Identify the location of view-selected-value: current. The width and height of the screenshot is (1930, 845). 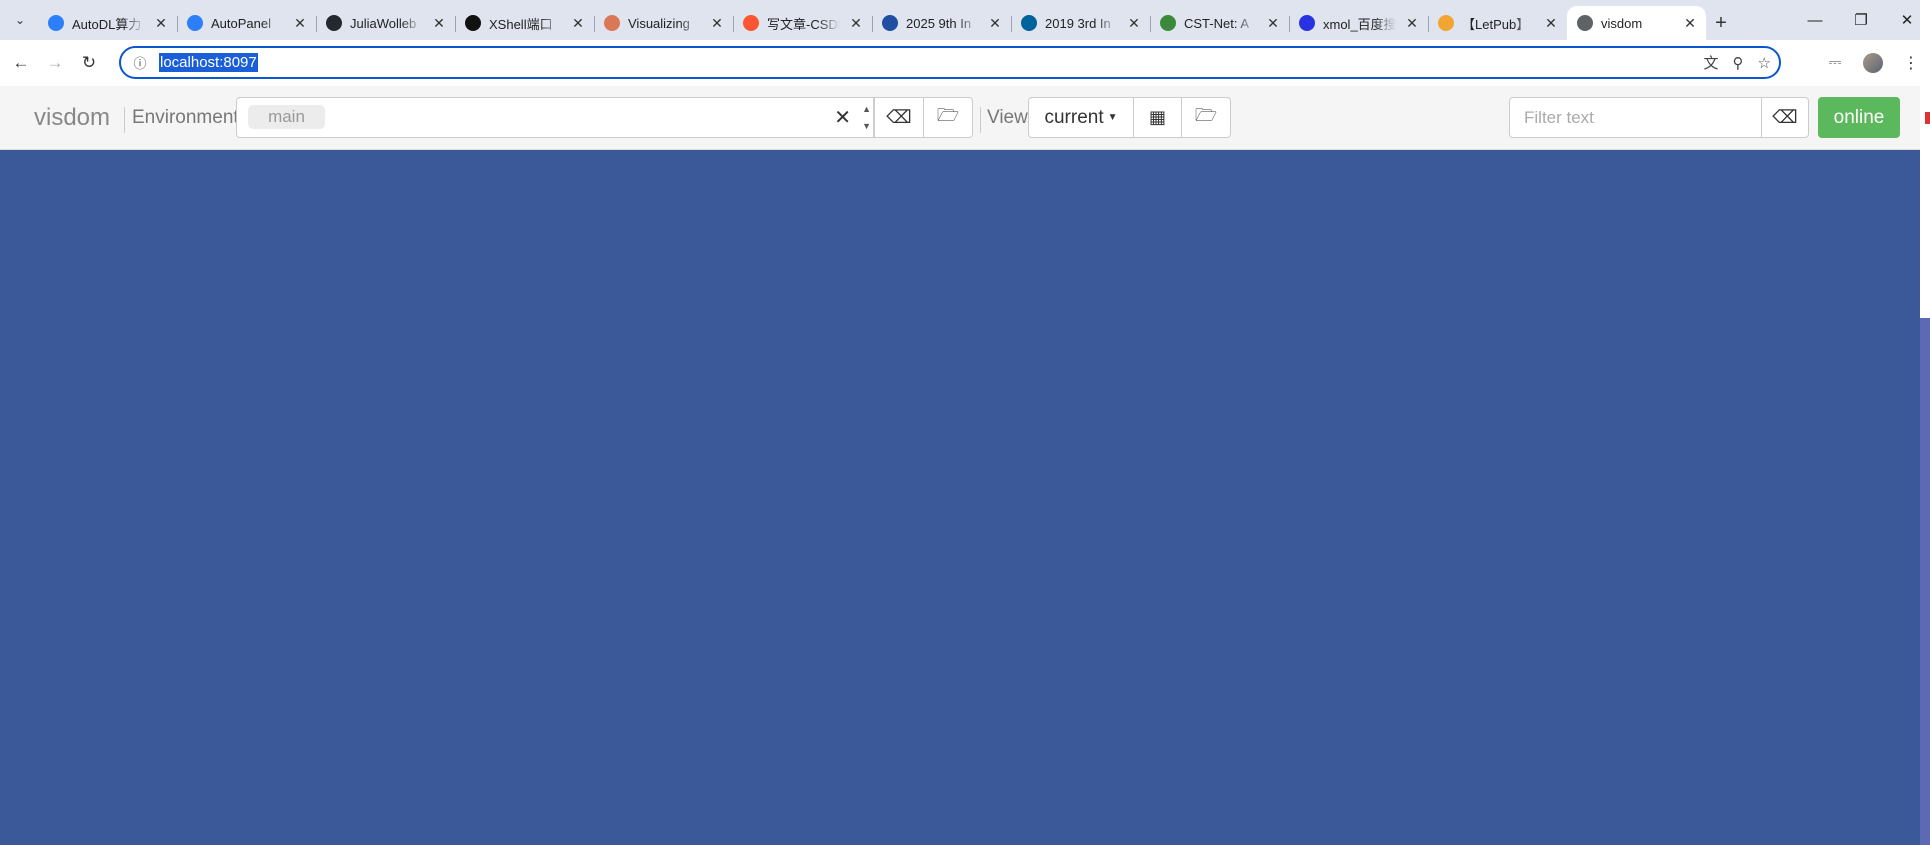
(1074, 117).